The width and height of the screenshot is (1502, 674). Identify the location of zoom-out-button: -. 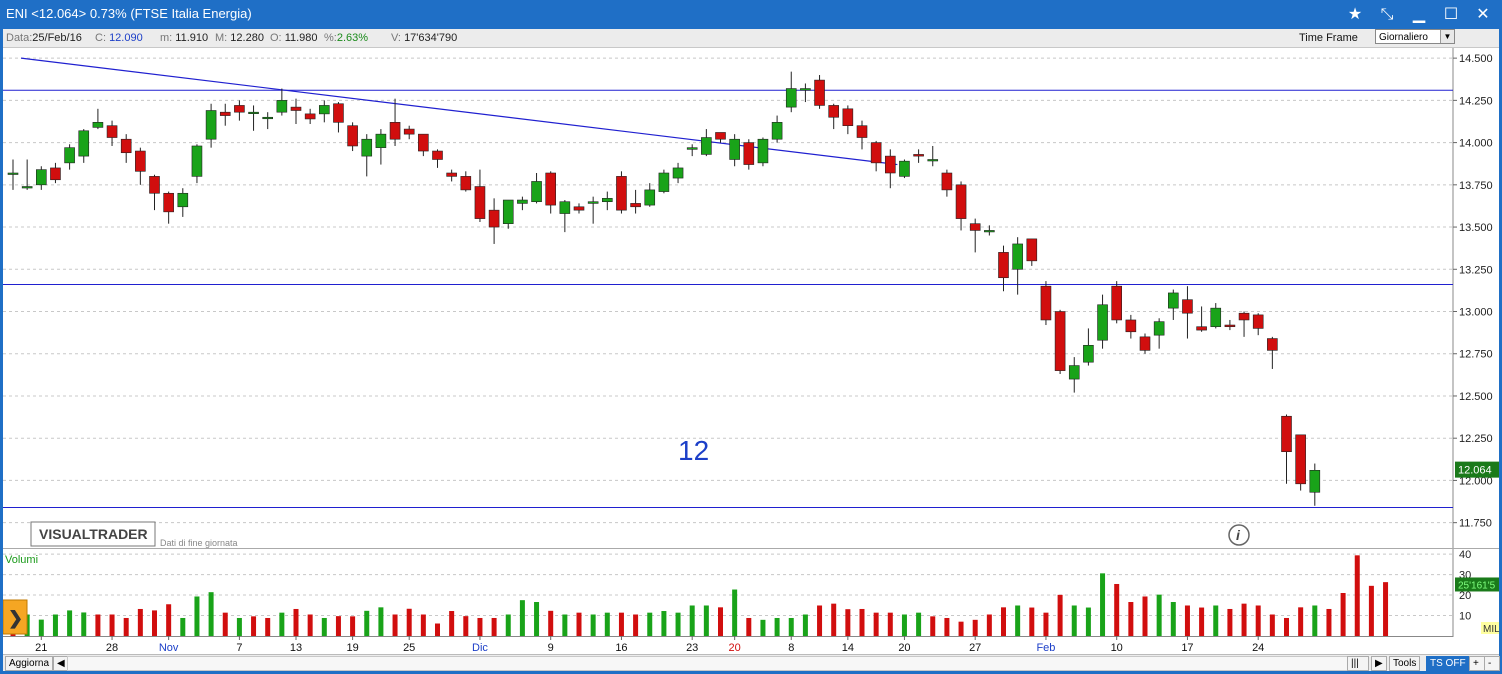
(1492, 663).